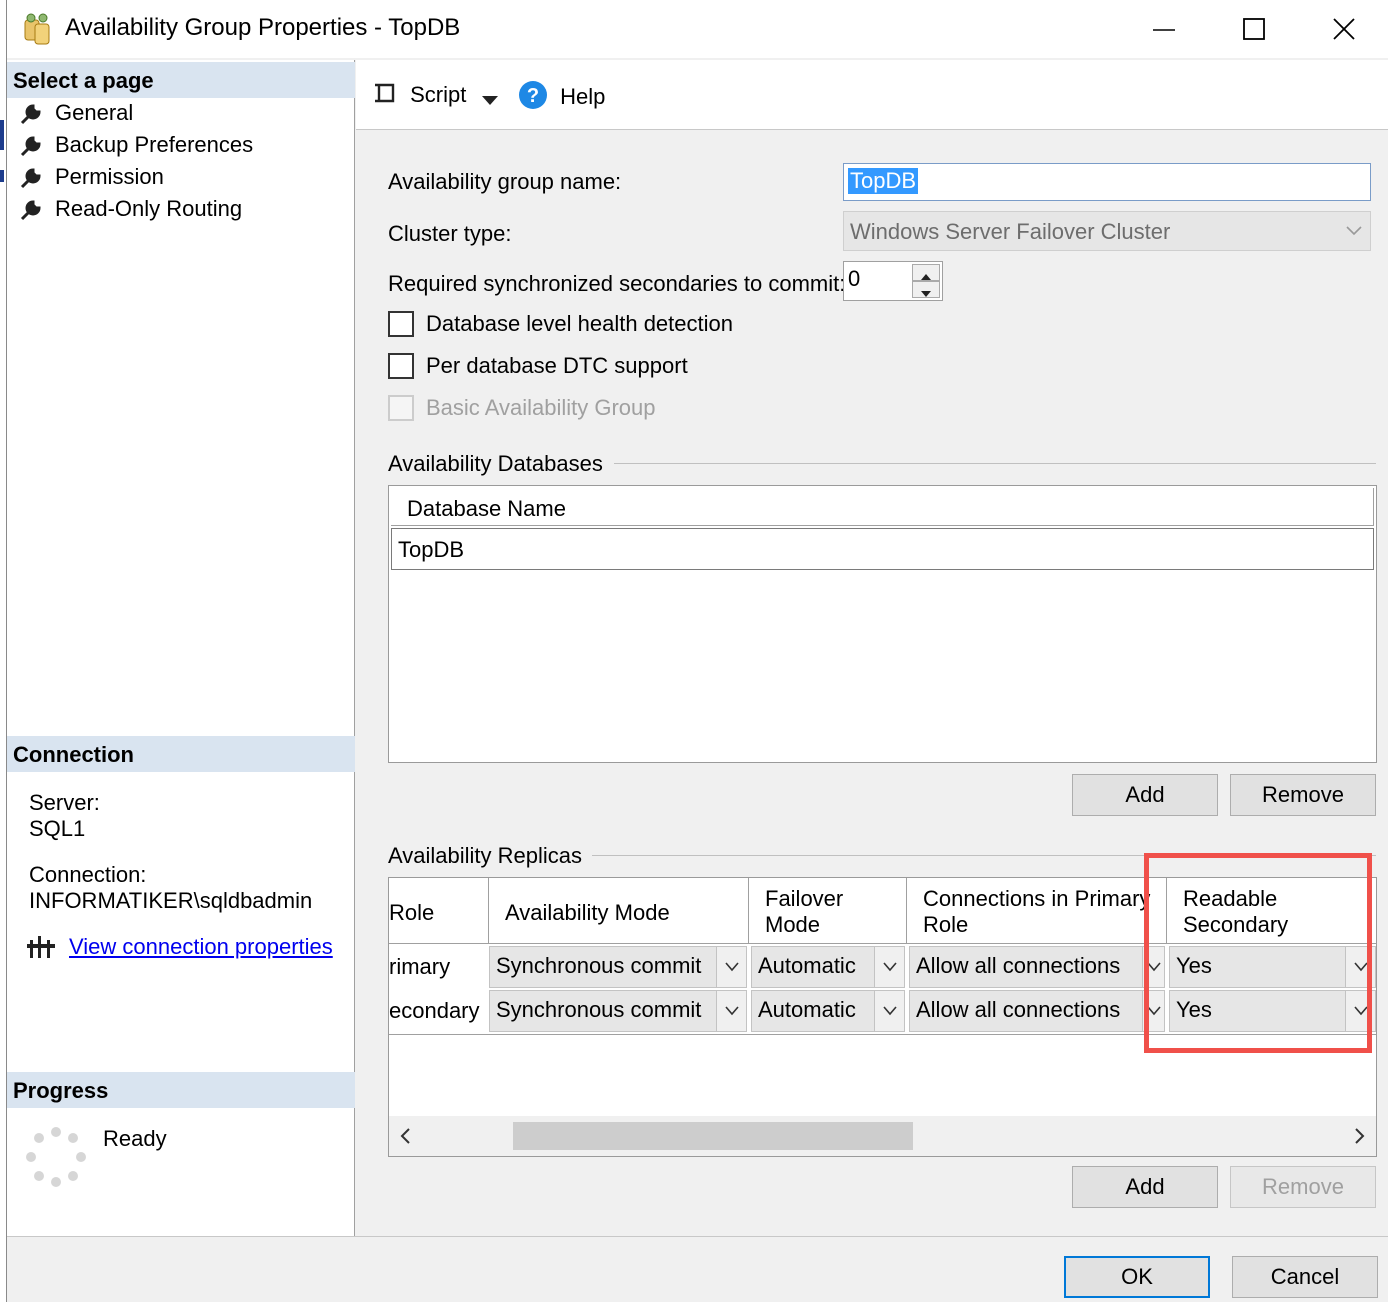  I want to click on spin-down-button, so click(926, 289).